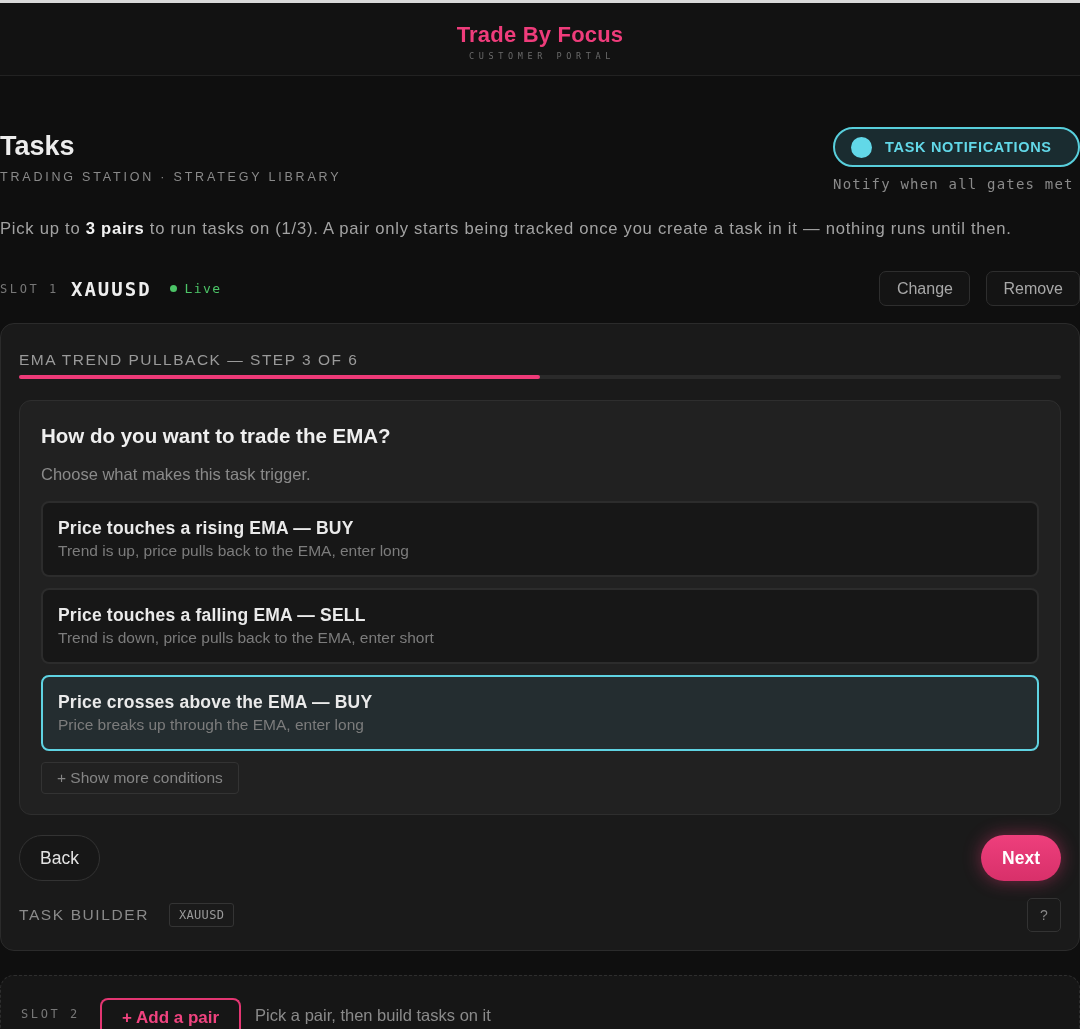 The width and height of the screenshot is (1080, 1029). What do you see at coordinates (170, 1013) in the screenshot?
I see `add-pair-button: + Add a pair` at bounding box center [170, 1013].